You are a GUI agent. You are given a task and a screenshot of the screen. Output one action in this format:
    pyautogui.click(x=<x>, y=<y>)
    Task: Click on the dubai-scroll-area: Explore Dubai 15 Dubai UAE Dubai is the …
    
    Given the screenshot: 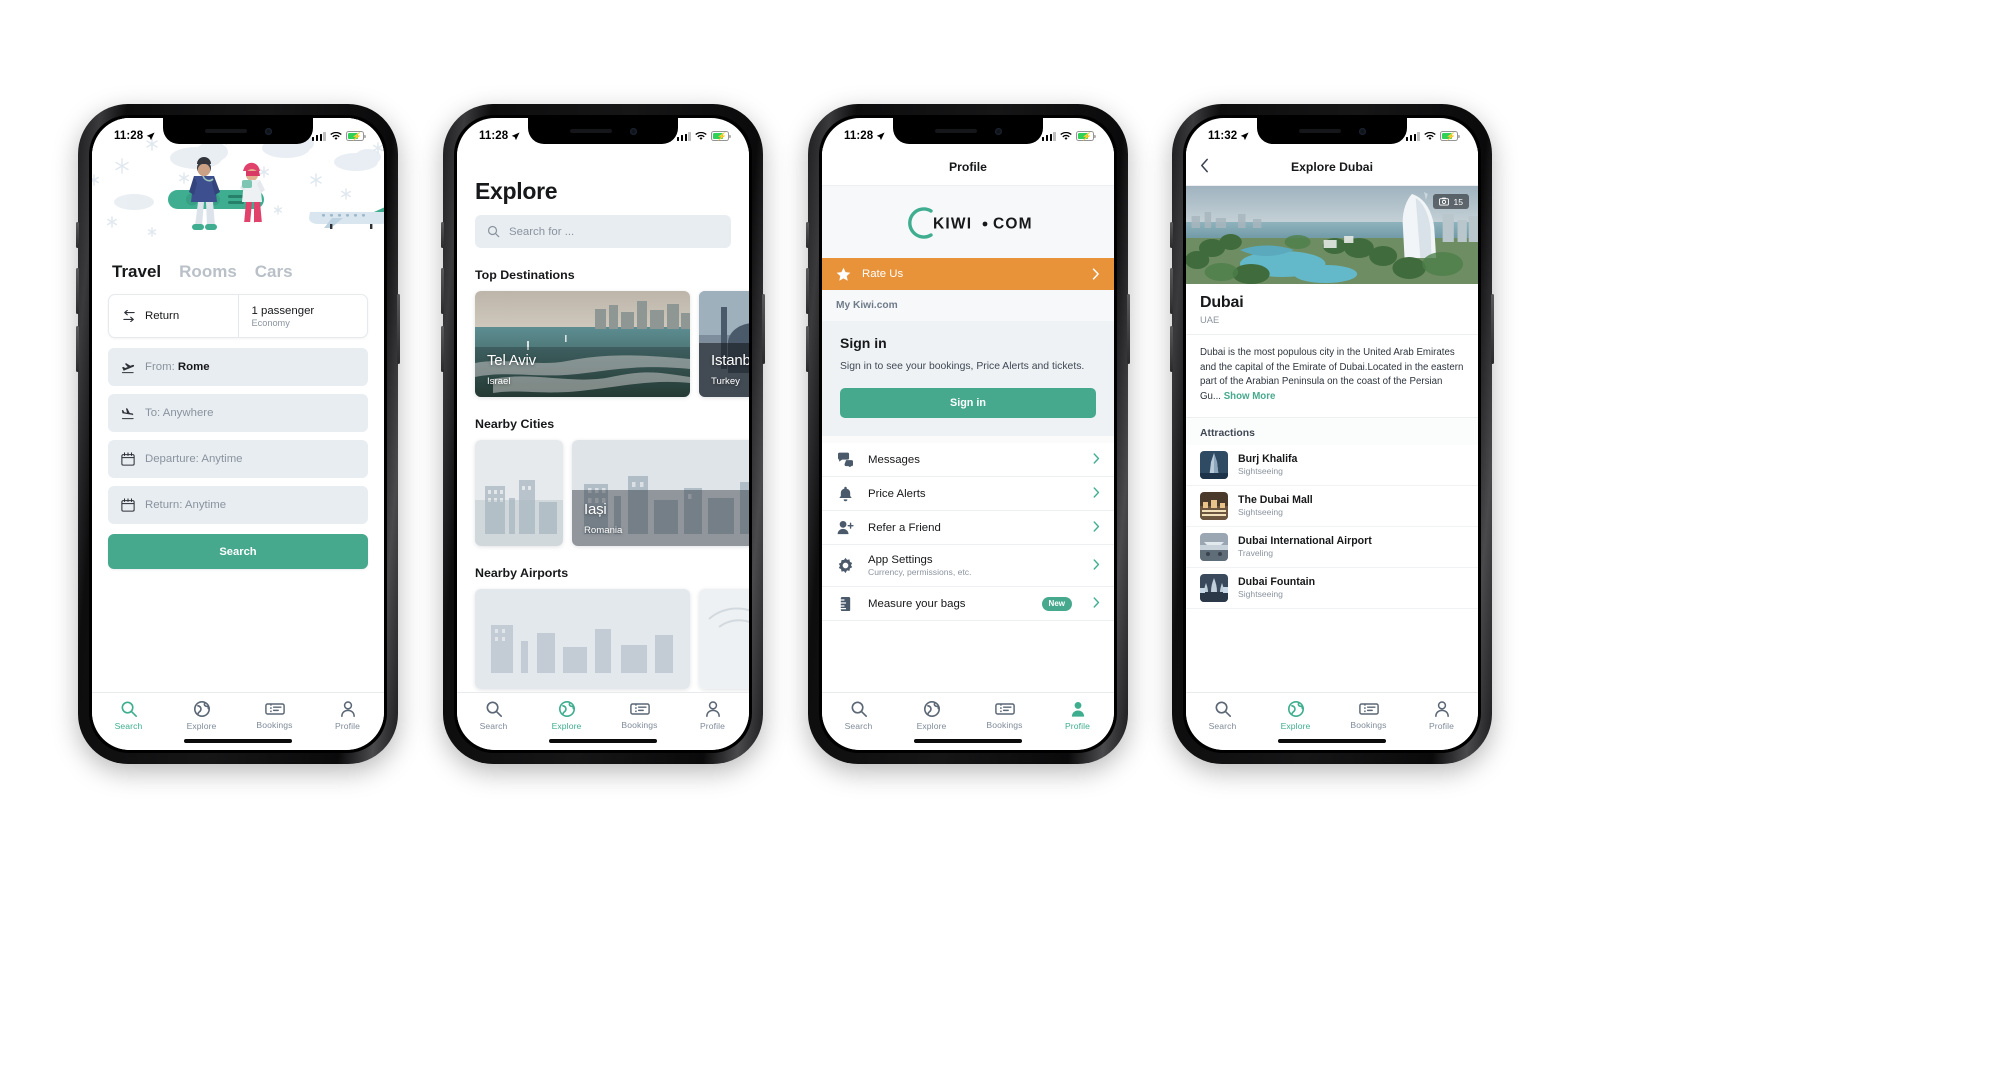 What is the action you would take?
    pyautogui.click(x=1332, y=420)
    